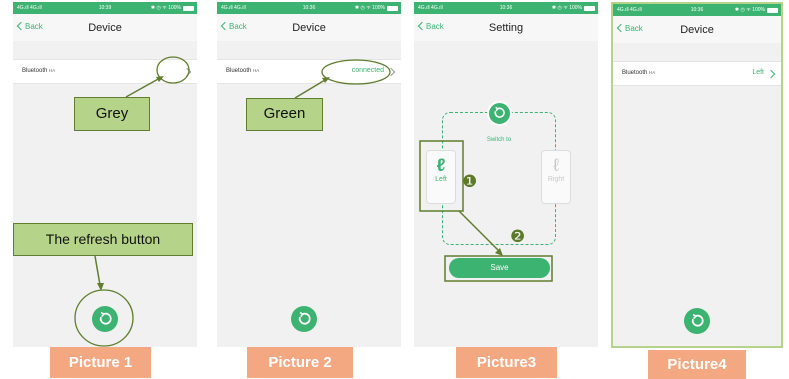  Describe the element at coordinates (103, 239) in the screenshot. I see `callout-refresh: The refresh button` at that location.